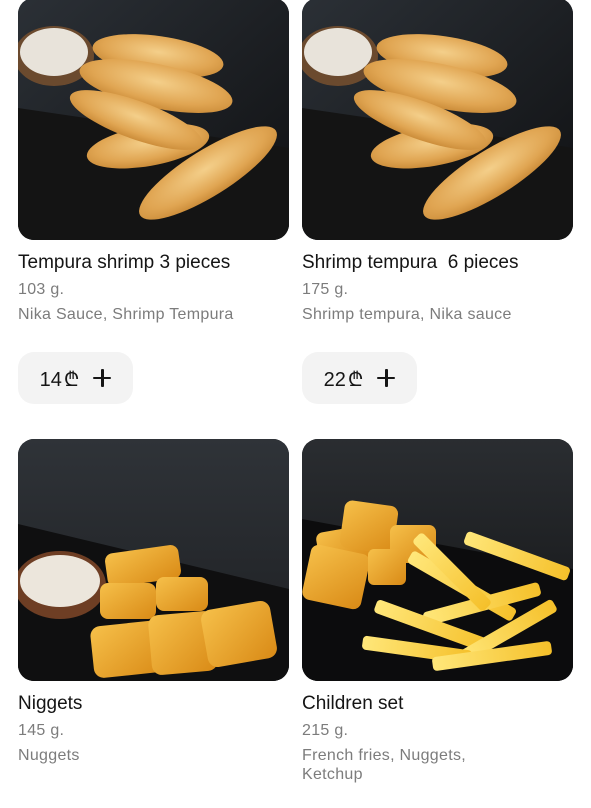  What do you see at coordinates (325, 289) in the screenshot?
I see `product-weight: 175 g.` at bounding box center [325, 289].